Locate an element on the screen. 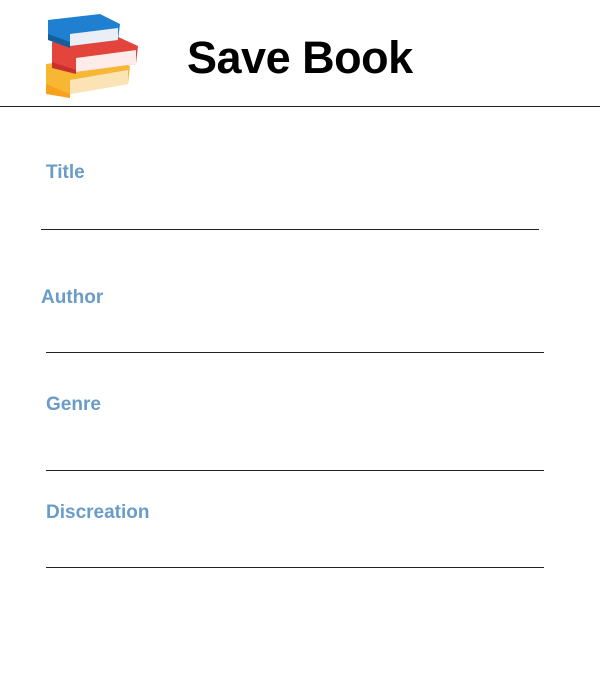 The height and width of the screenshot is (686, 600). books-stack-icon is located at coordinates (92, 56).